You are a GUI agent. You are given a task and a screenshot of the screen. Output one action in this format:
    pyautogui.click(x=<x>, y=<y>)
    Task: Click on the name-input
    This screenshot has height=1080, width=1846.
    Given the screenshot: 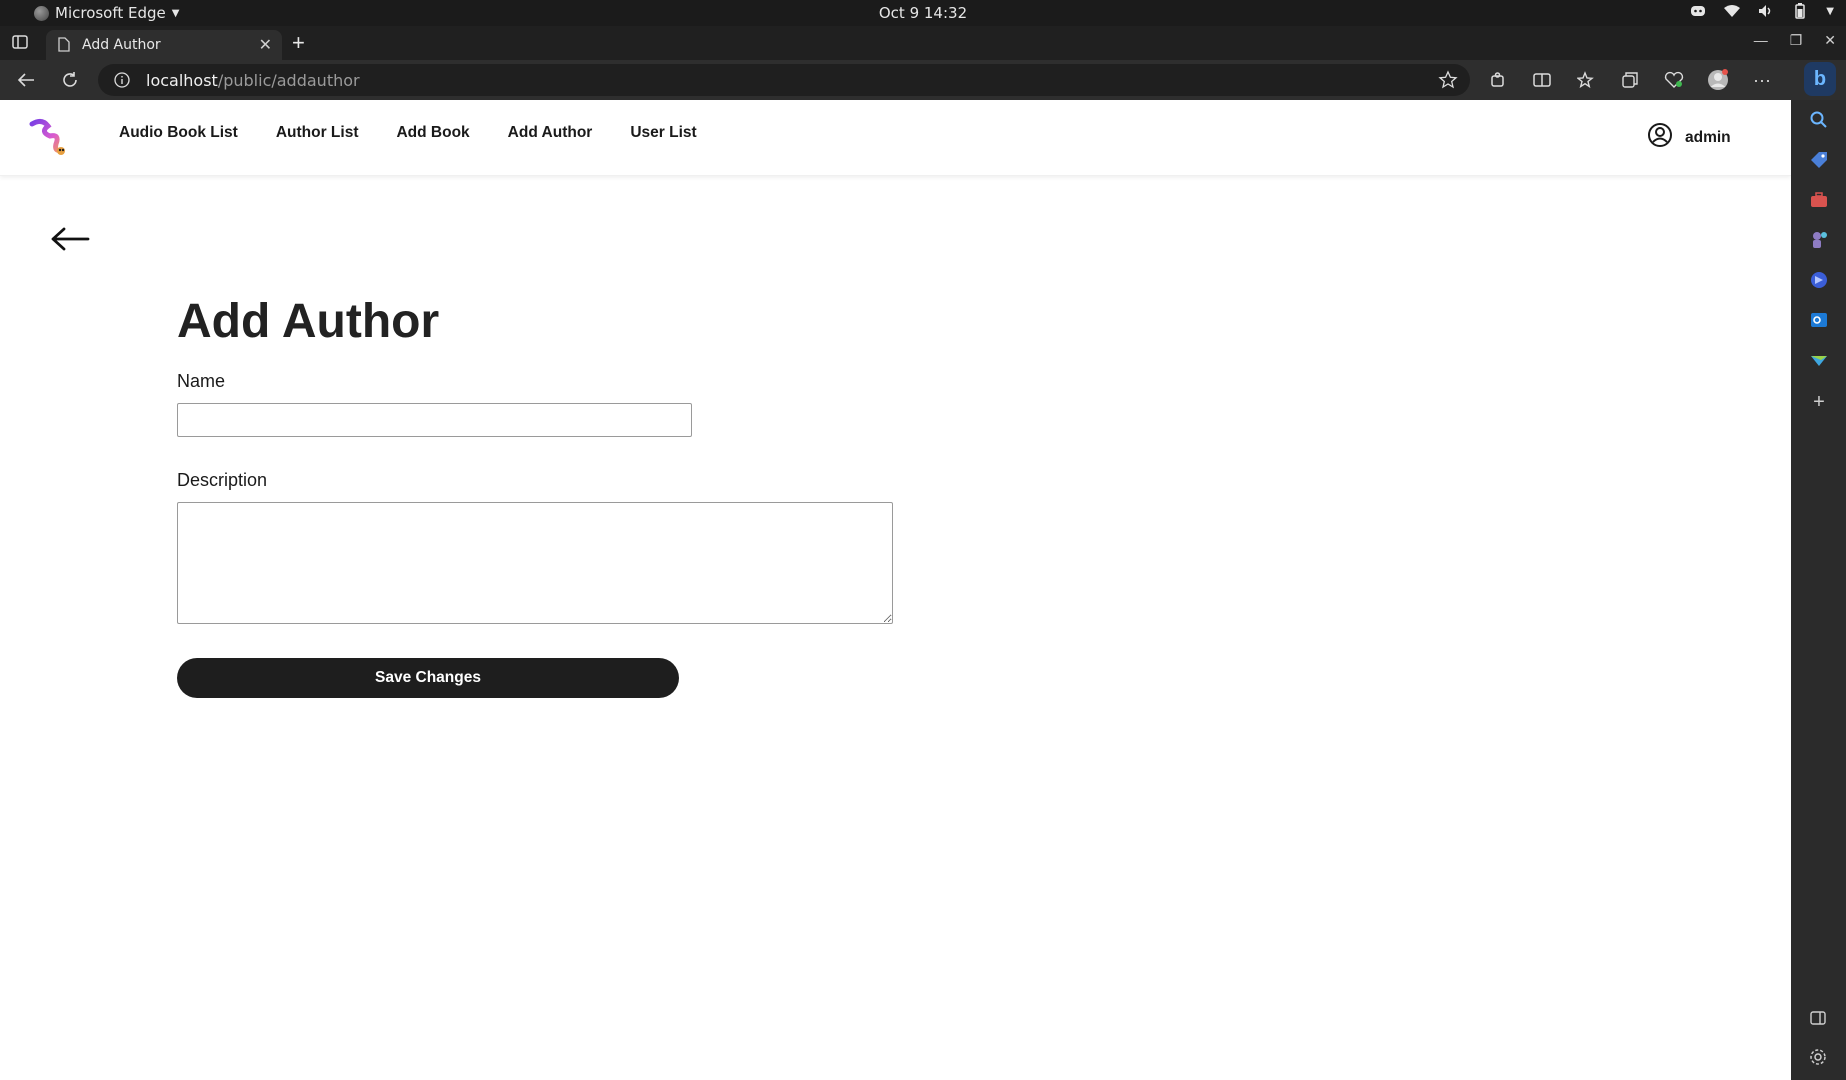 What is the action you would take?
    pyautogui.click(x=434, y=420)
    